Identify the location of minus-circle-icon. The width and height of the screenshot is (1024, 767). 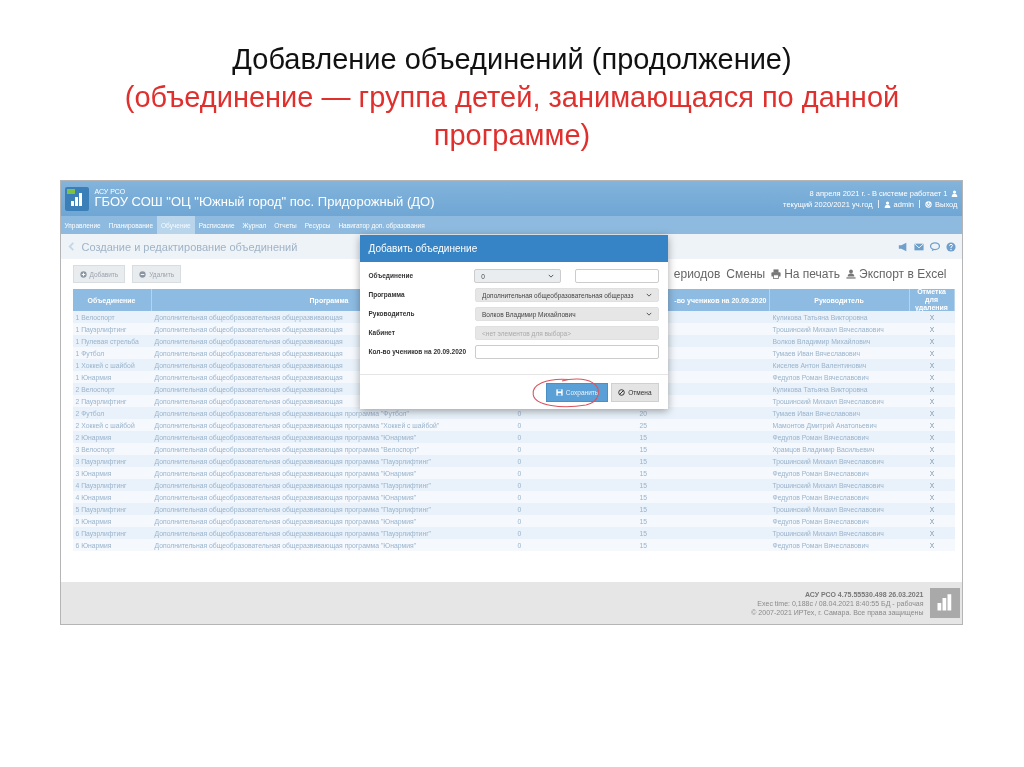
(143, 274).